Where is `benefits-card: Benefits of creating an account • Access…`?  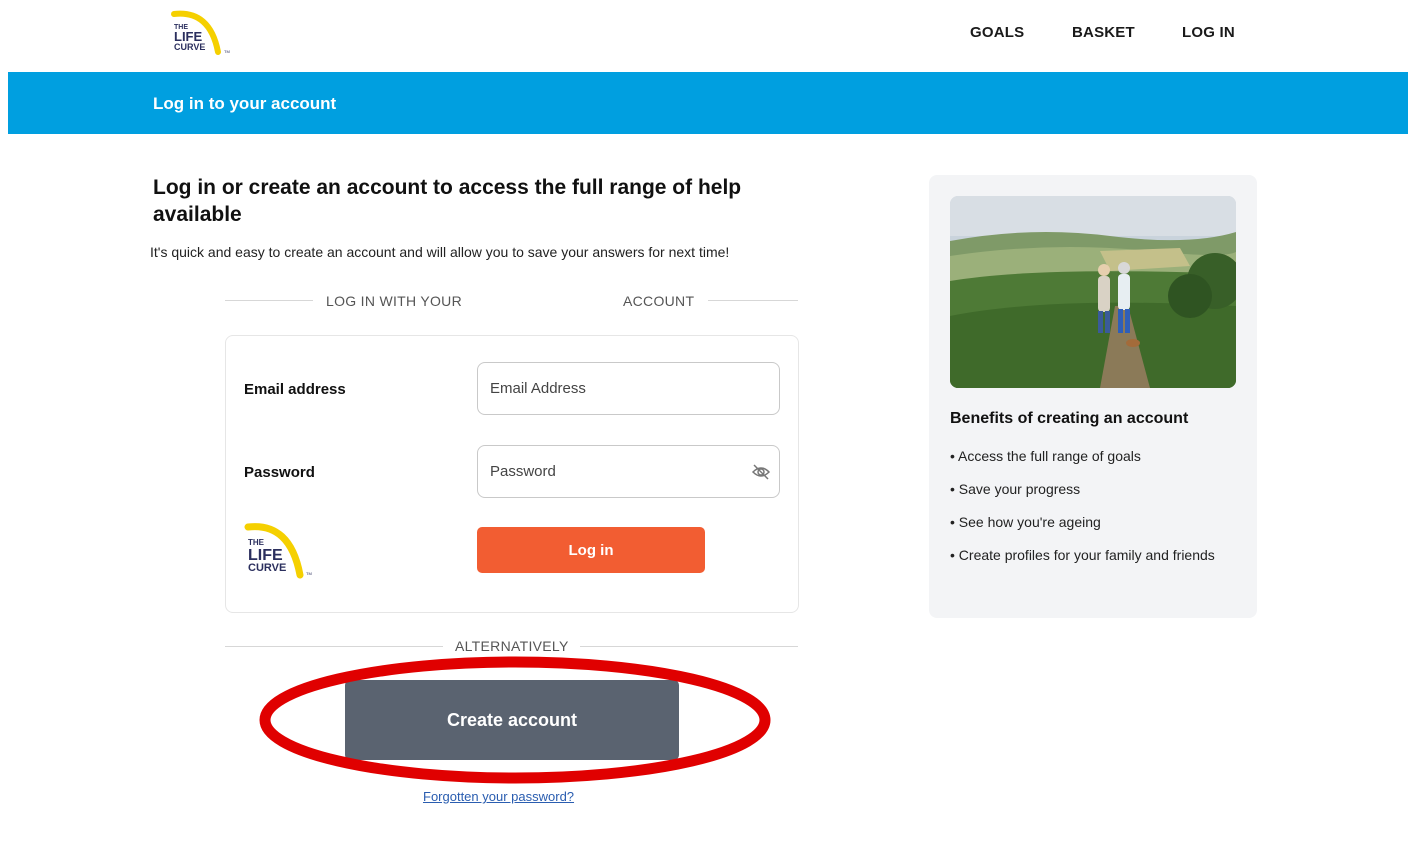 benefits-card: Benefits of creating an account • Access… is located at coordinates (1093, 396).